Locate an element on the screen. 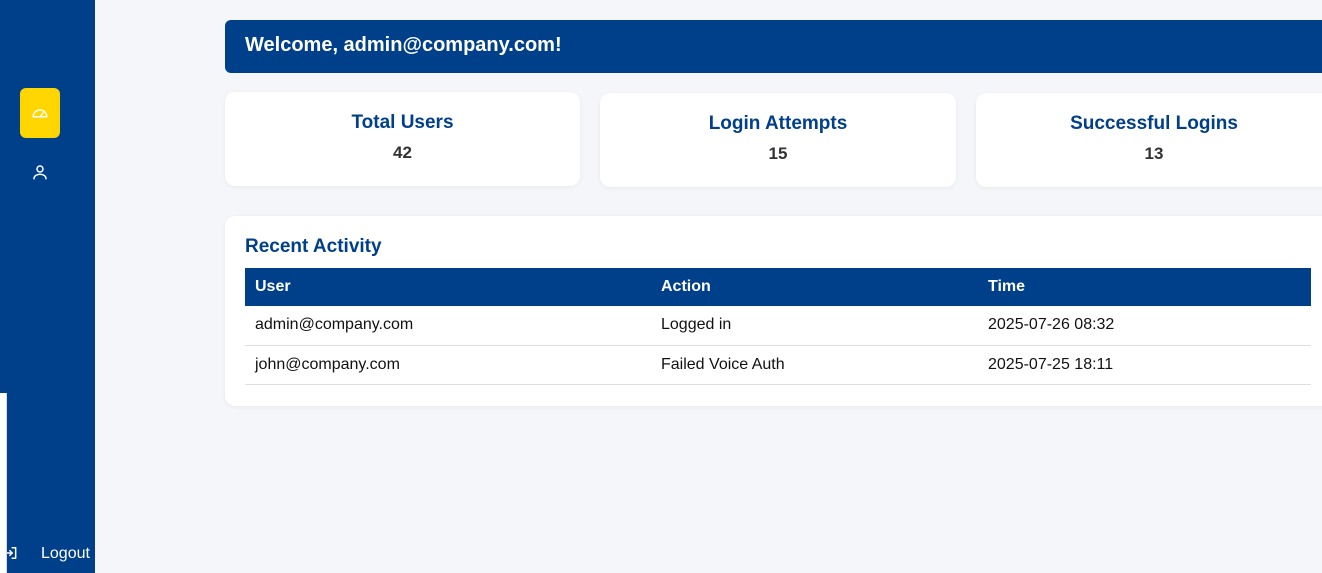  sidebar: Logout is located at coordinates (47, 286).